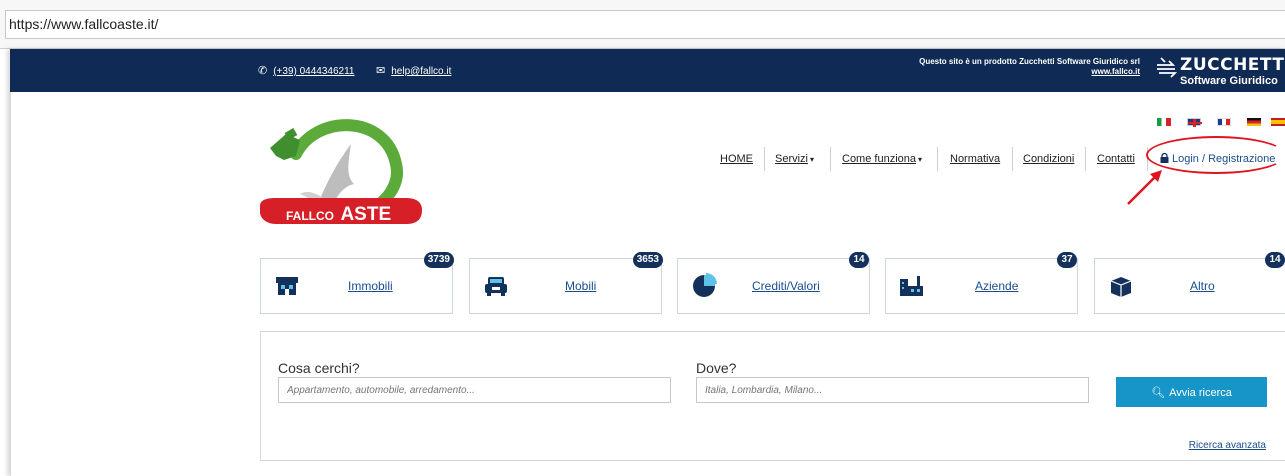  I want to click on category-label: Altro, so click(1202, 286).